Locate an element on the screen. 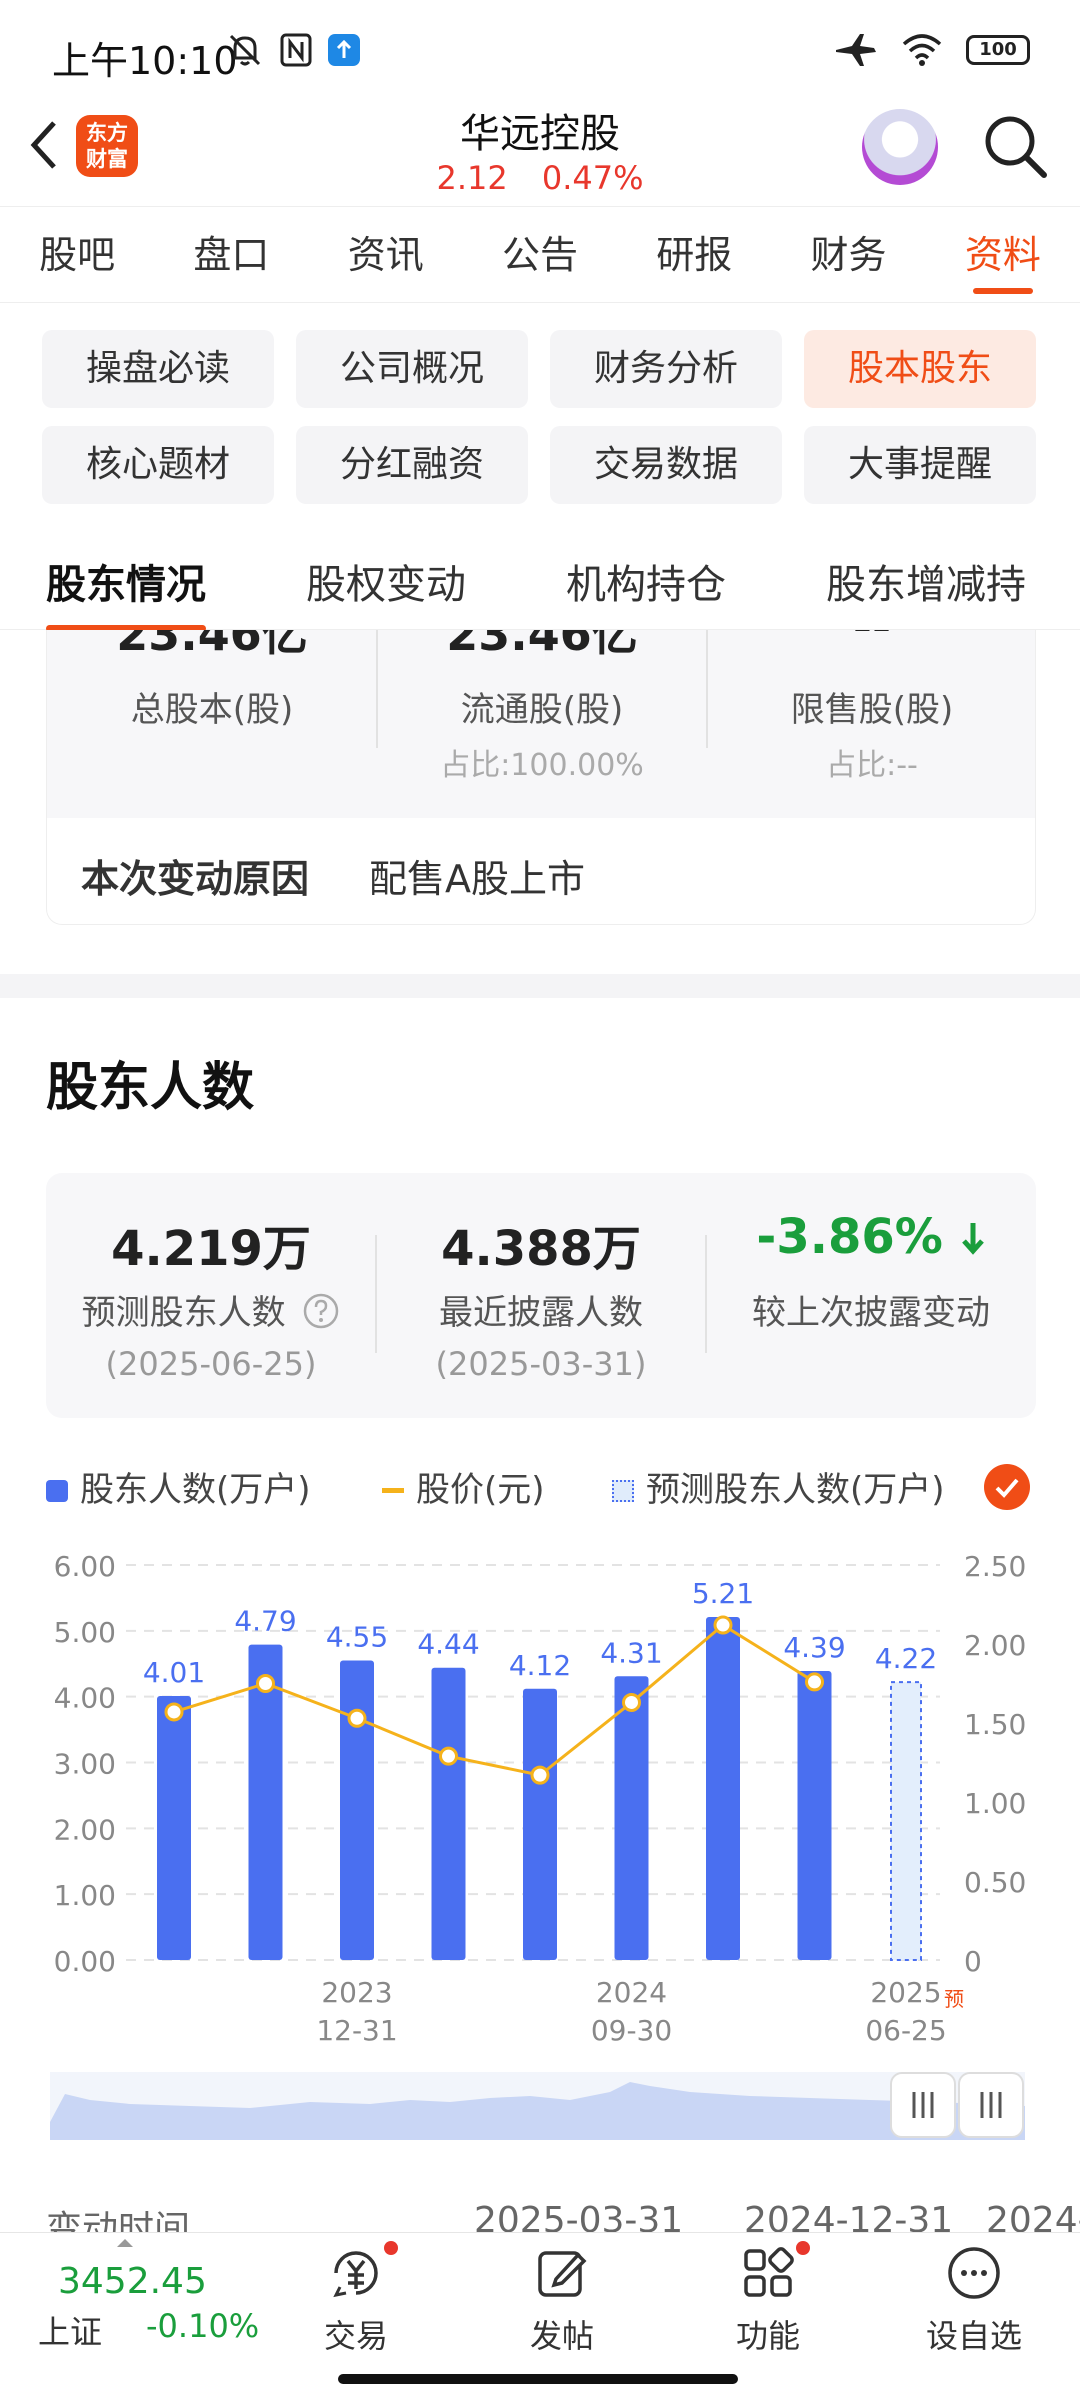  chip-dividend-financing: 分红融资 is located at coordinates (412, 465).